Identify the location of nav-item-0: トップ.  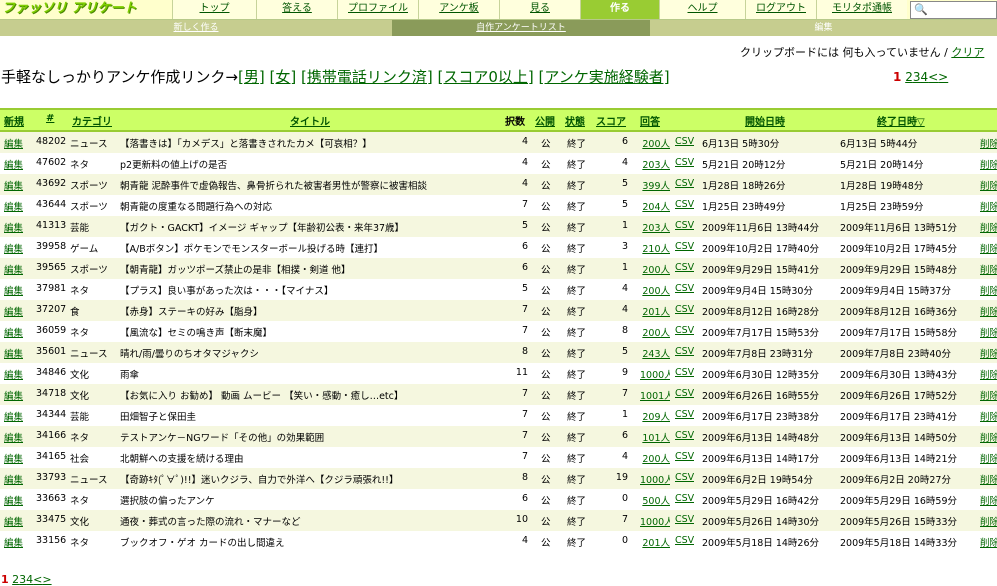
(214, 9).